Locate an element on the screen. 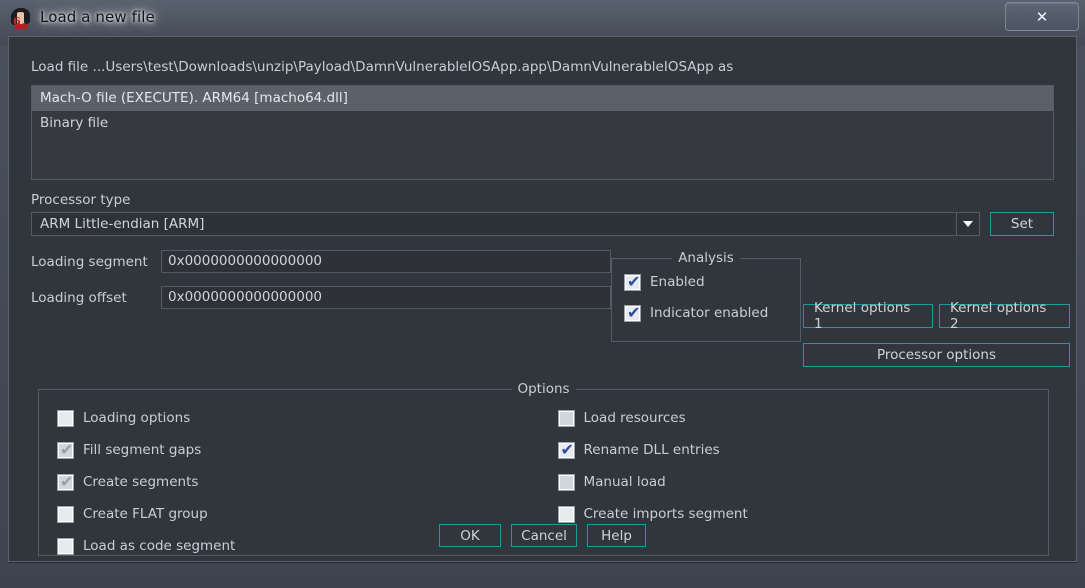 Image resolution: width=1085 pixels, height=588 pixels. ida-pro-icon: 6 is located at coordinates (21, 18).